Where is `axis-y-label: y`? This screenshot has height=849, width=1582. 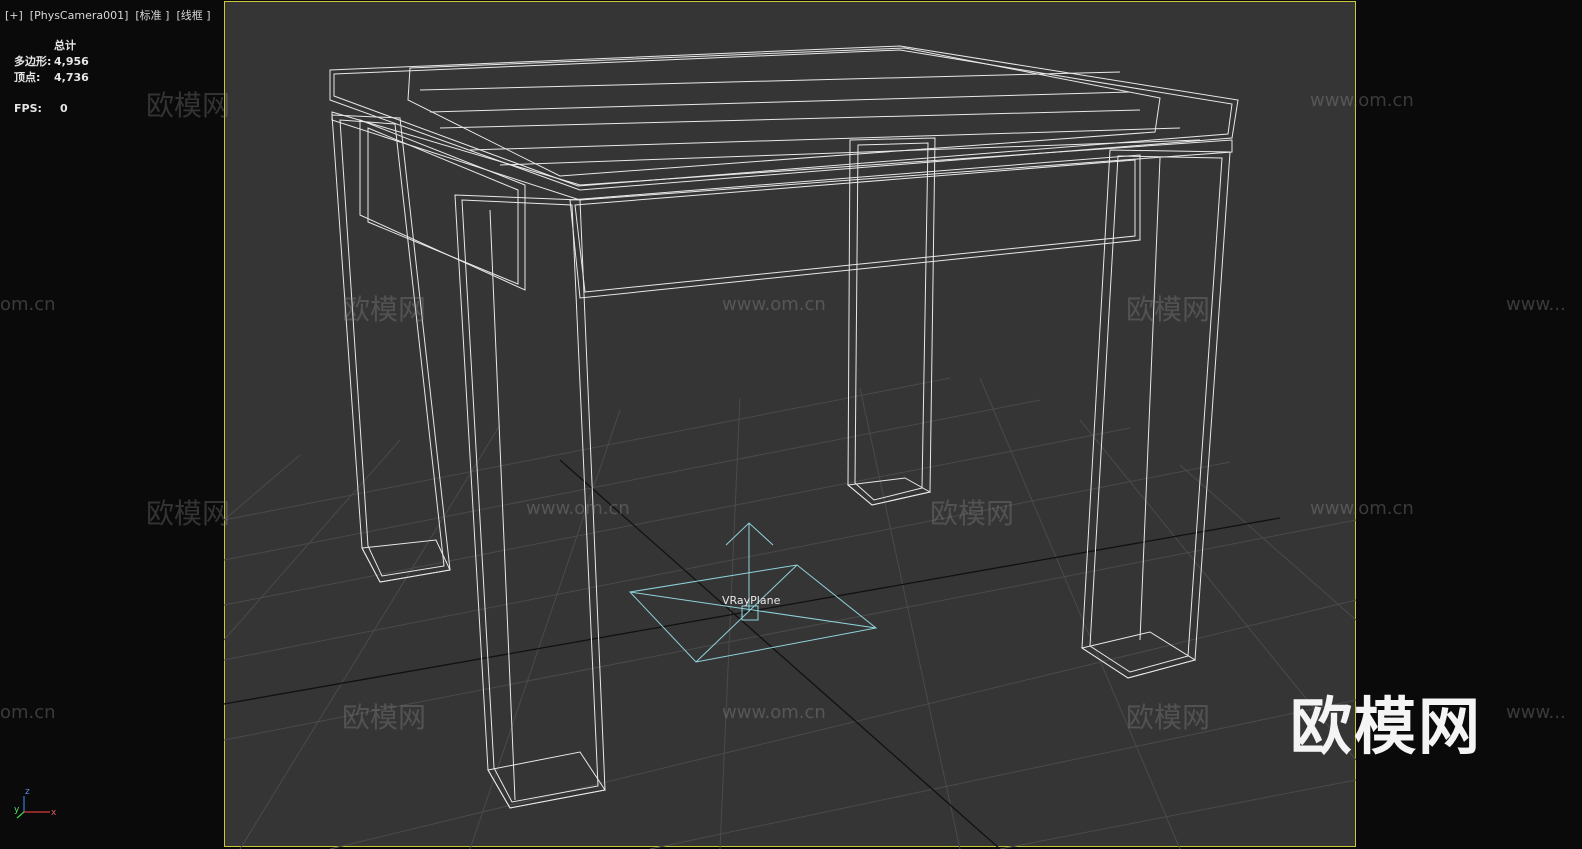
axis-y-label: y is located at coordinates (17, 810).